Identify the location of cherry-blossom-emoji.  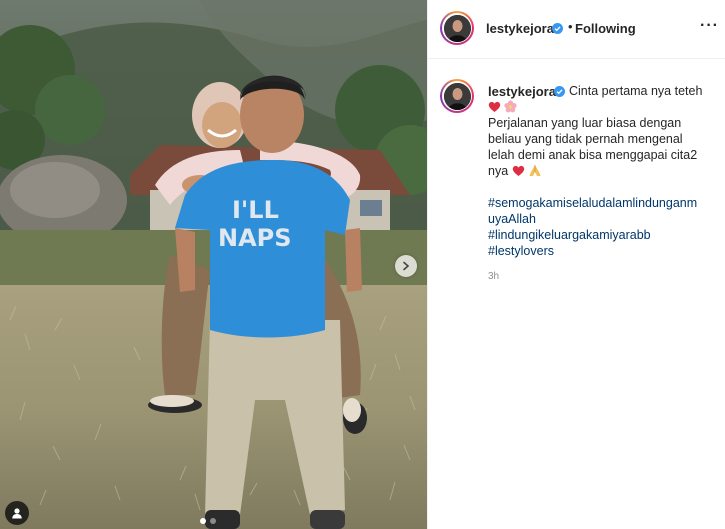
(511, 106).